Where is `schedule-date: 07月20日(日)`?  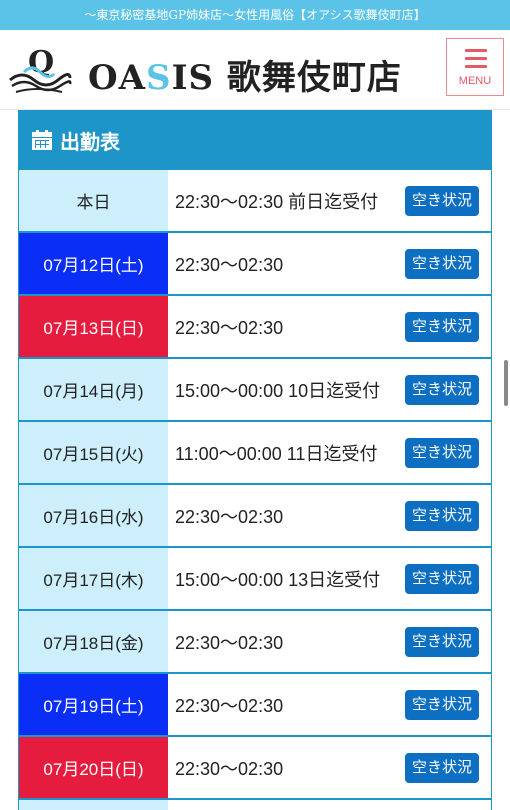
schedule-date: 07月20日(日) is located at coordinates (93, 767).